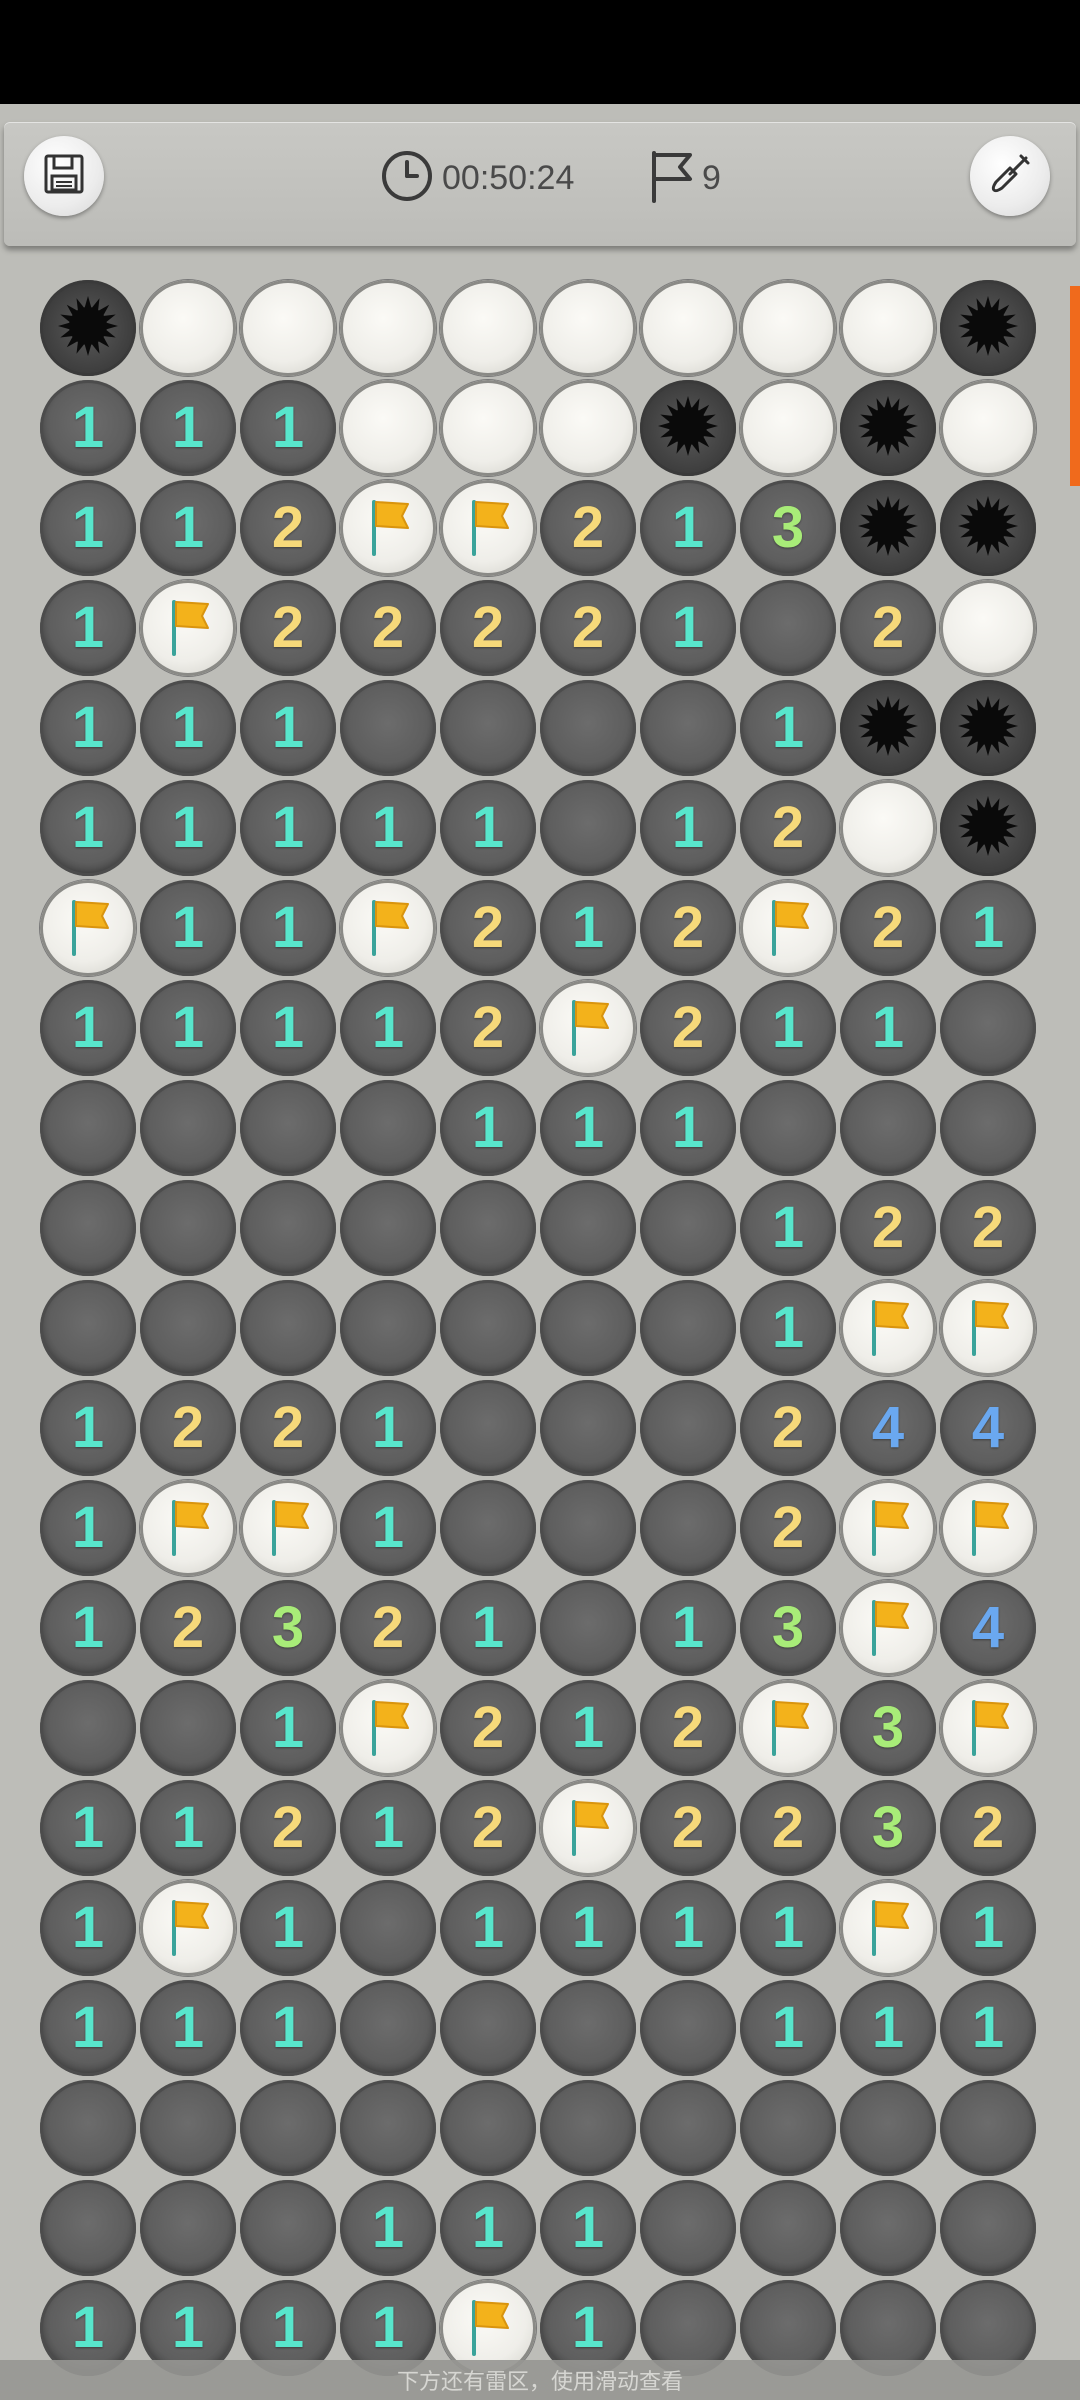  What do you see at coordinates (988, 1628) in the screenshot?
I see `number-cell: 4` at bounding box center [988, 1628].